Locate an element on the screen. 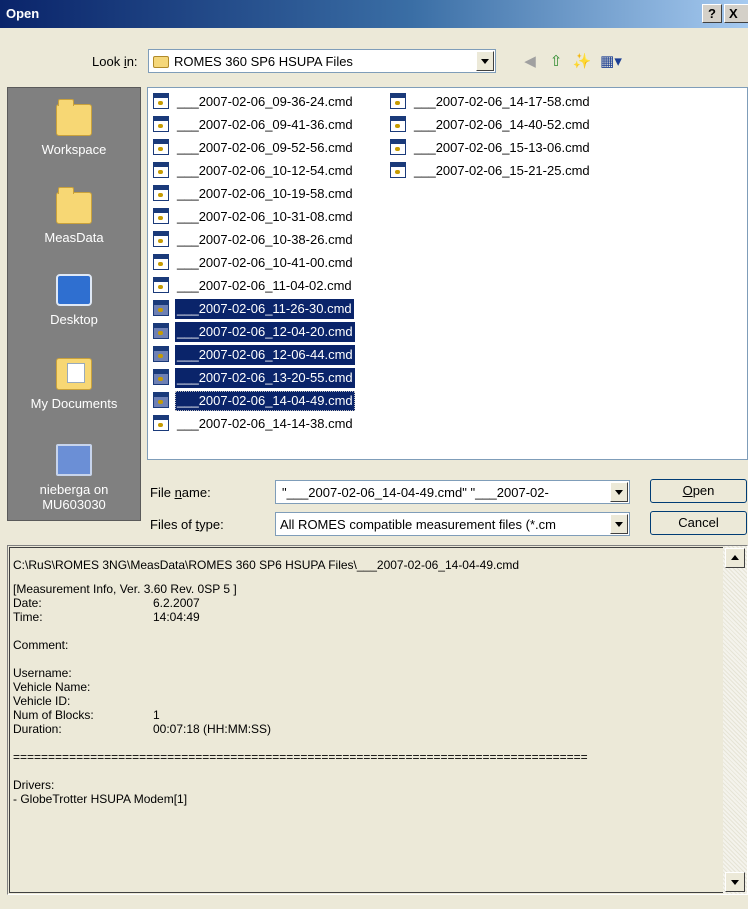  scroll-down-icon is located at coordinates (735, 882).